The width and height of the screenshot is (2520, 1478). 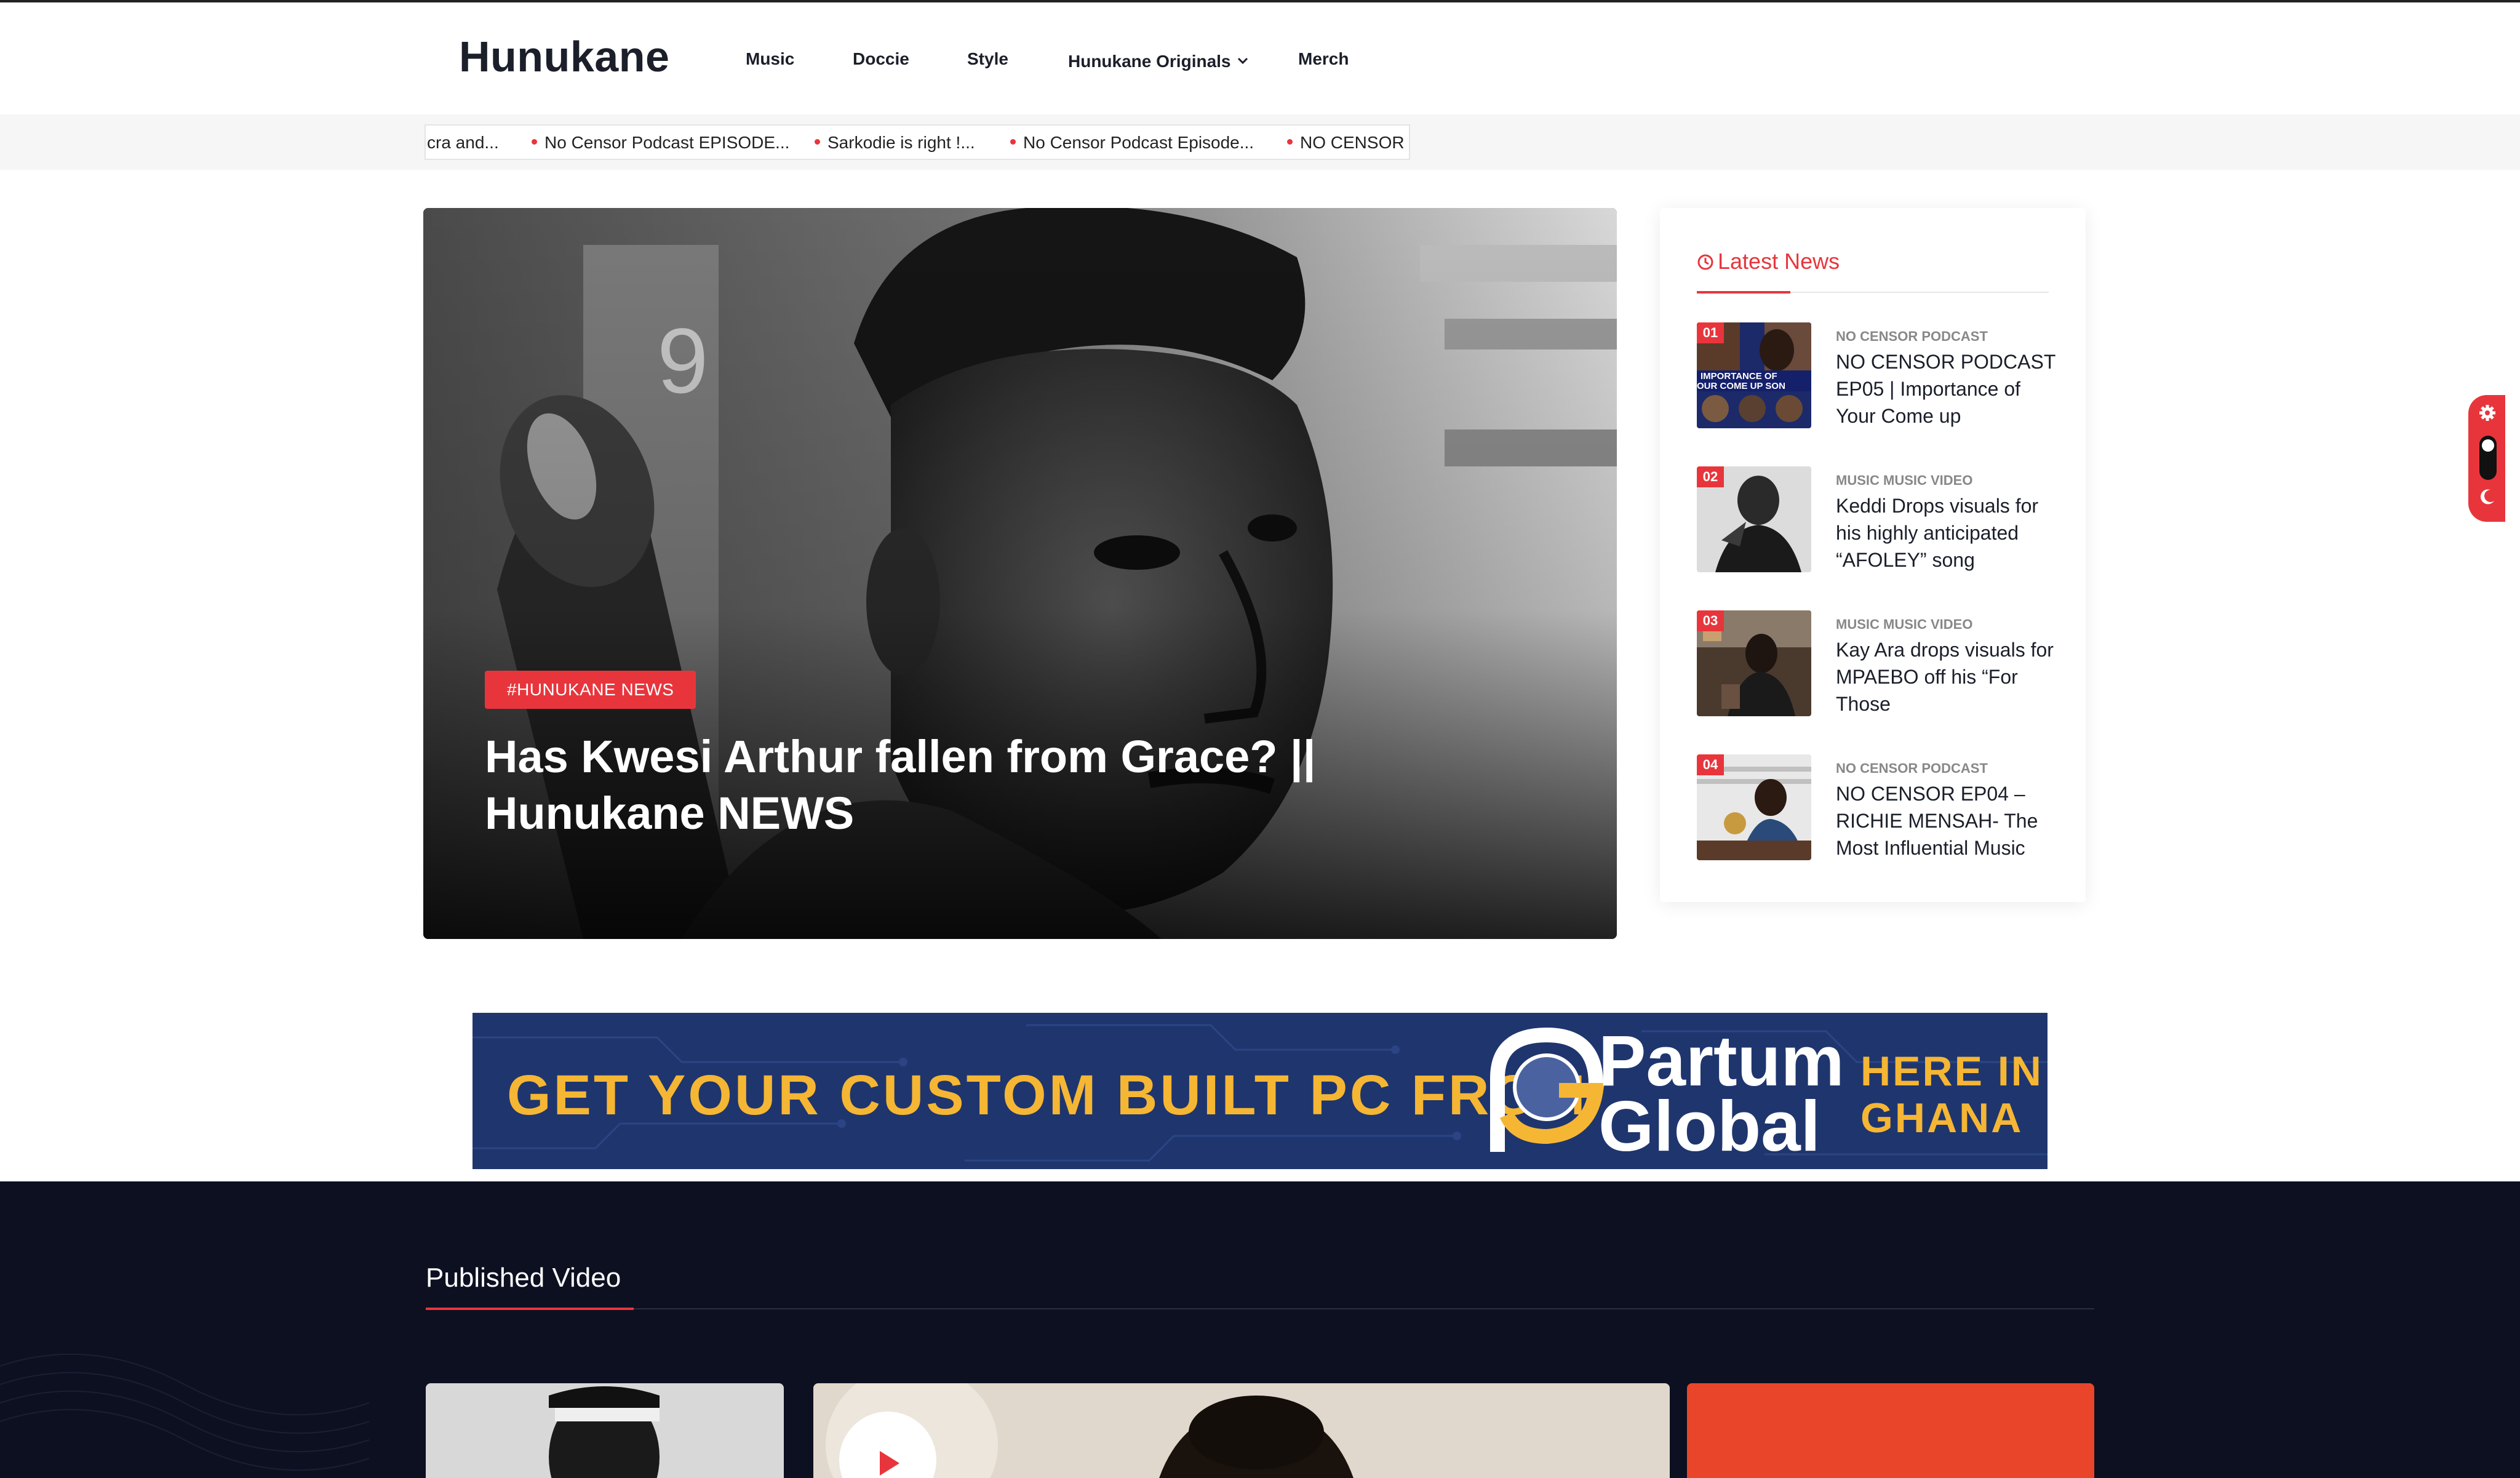 I want to click on latest-news-heading: Latest News, so click(x=1768, y=261).